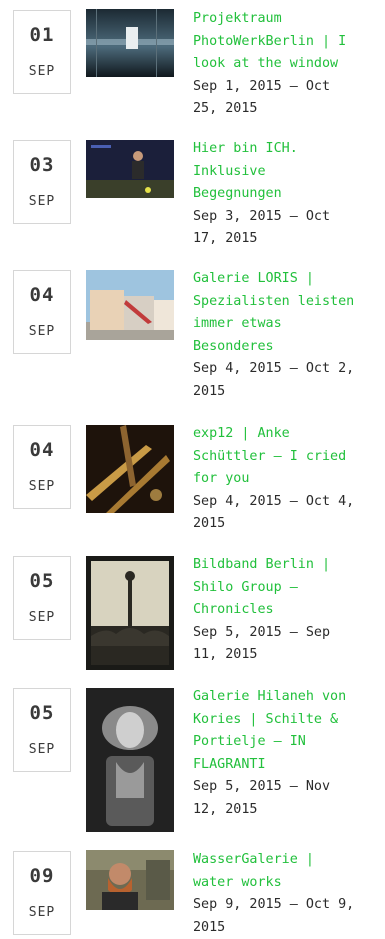 This screenshot has height=939, width=385. Describe the element at coordinates (287, 720) in the screenshot. I see `event-title-line: Kories | Schilte &` at that location.